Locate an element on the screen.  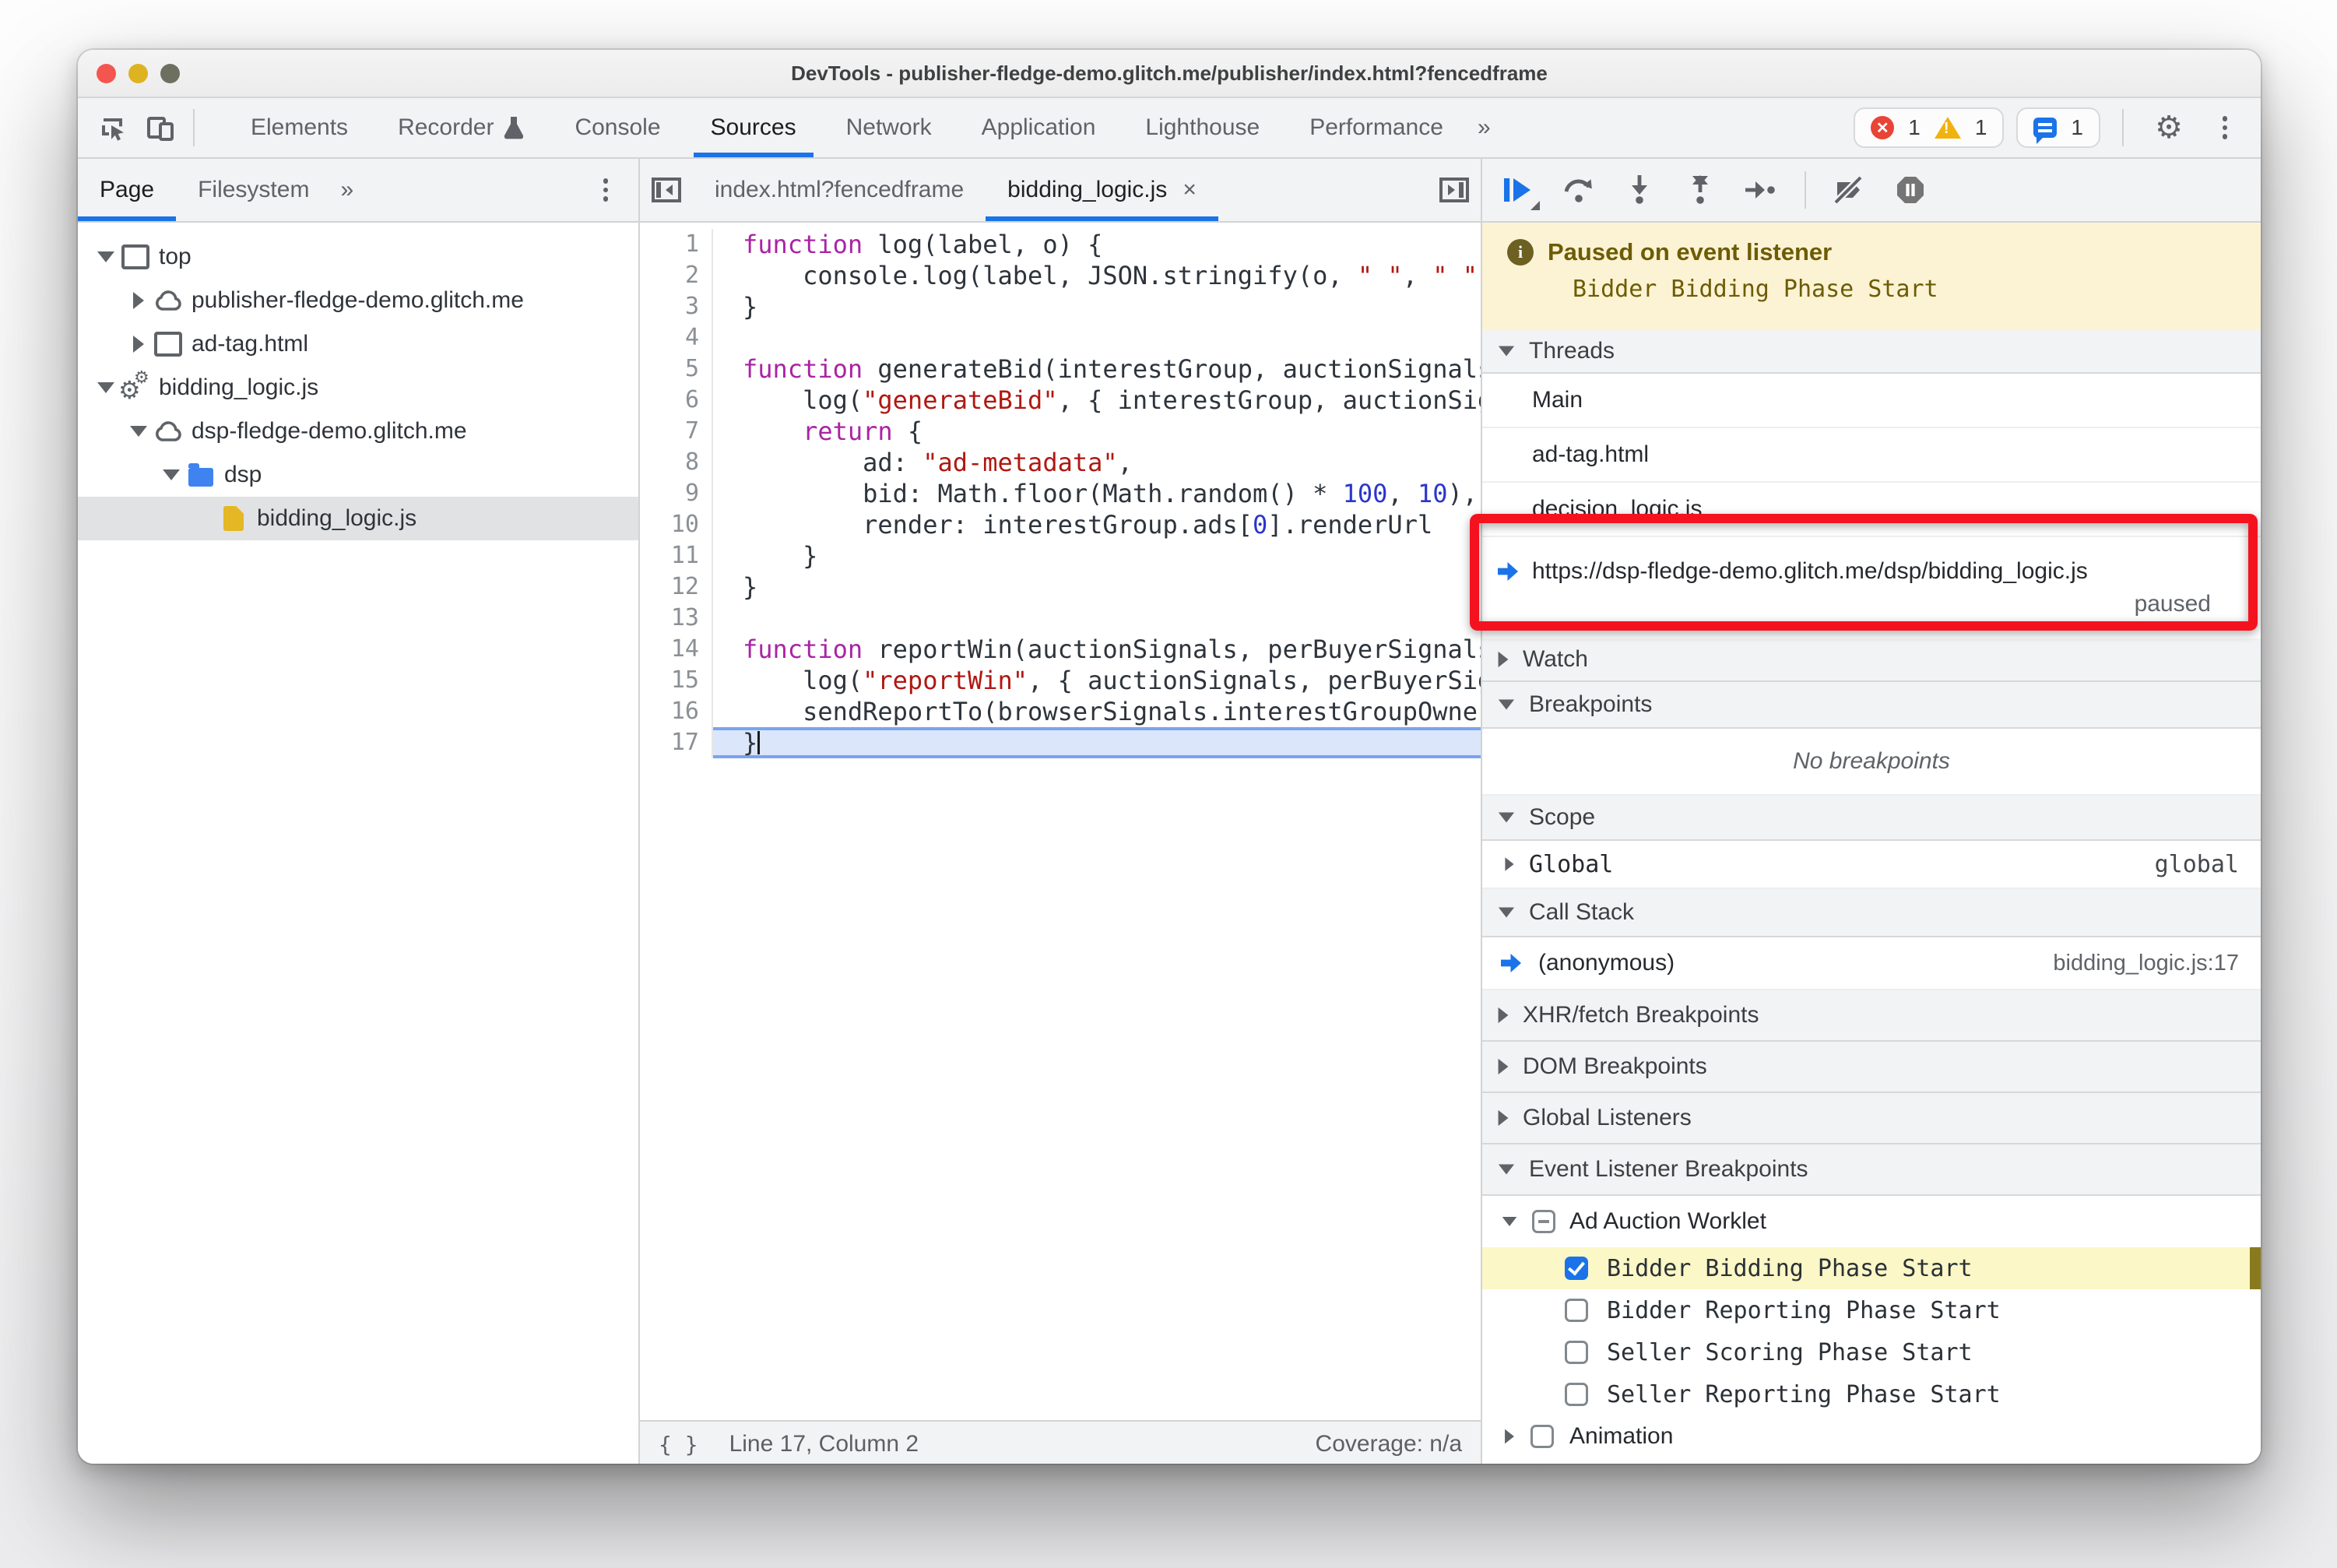
line-number: 12 is located at coordinates (670, 587).